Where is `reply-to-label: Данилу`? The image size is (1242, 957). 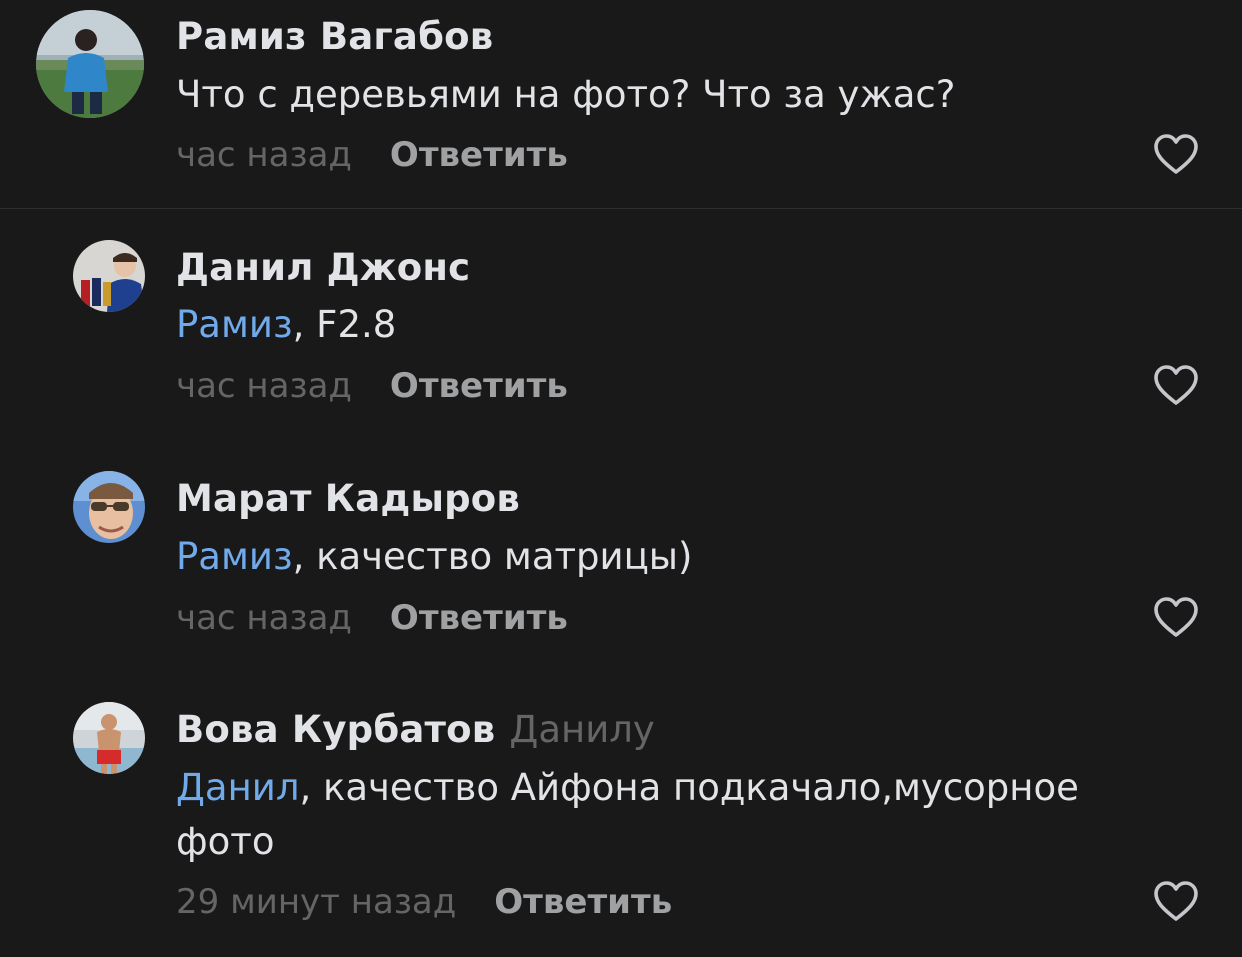
reply-to-label: Данилу is located at coordinates (581, 729).